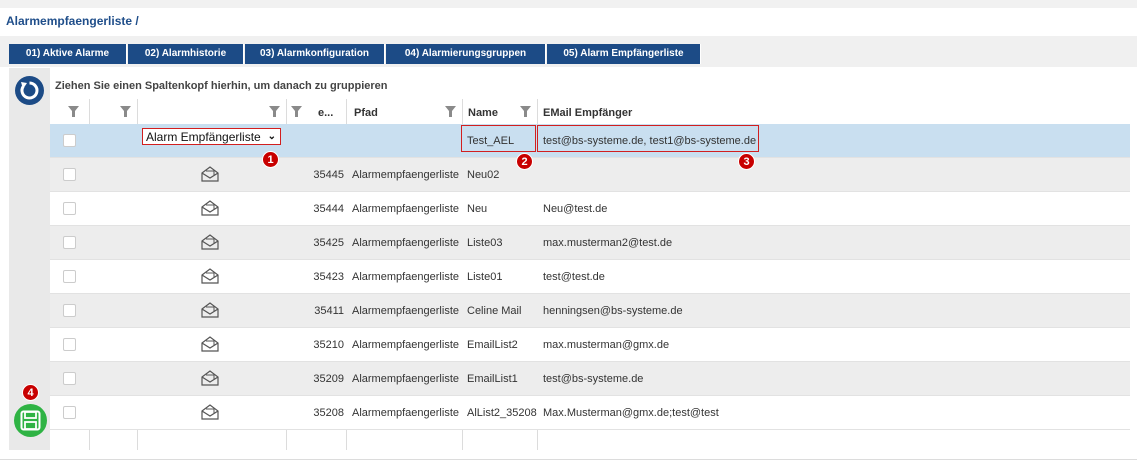  Describe the element at coordinates (606, 345) in the screenshot. I see `row-email: max.musterman@gmx.de` at that location.